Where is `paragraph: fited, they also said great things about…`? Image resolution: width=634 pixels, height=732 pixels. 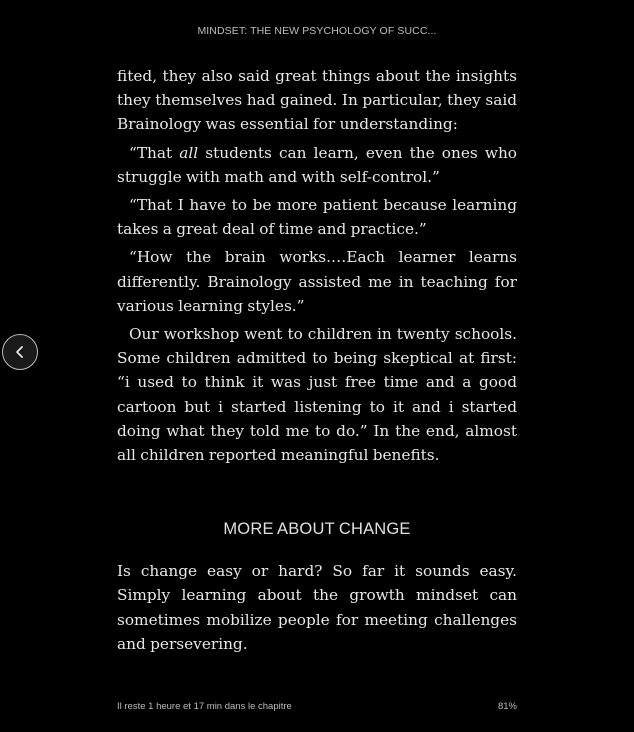 paragraph: fited, they also said great things about… is located at coordinates (317, 100).